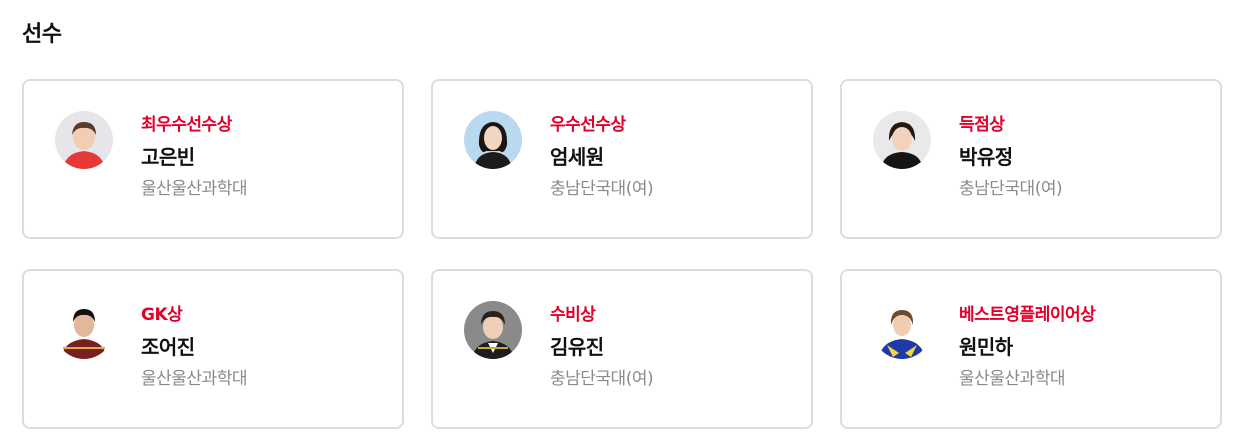 The image size is (1238, 446). I want to click on player-card: GK상 조어진 울산울산과학대, so click(213, 349).